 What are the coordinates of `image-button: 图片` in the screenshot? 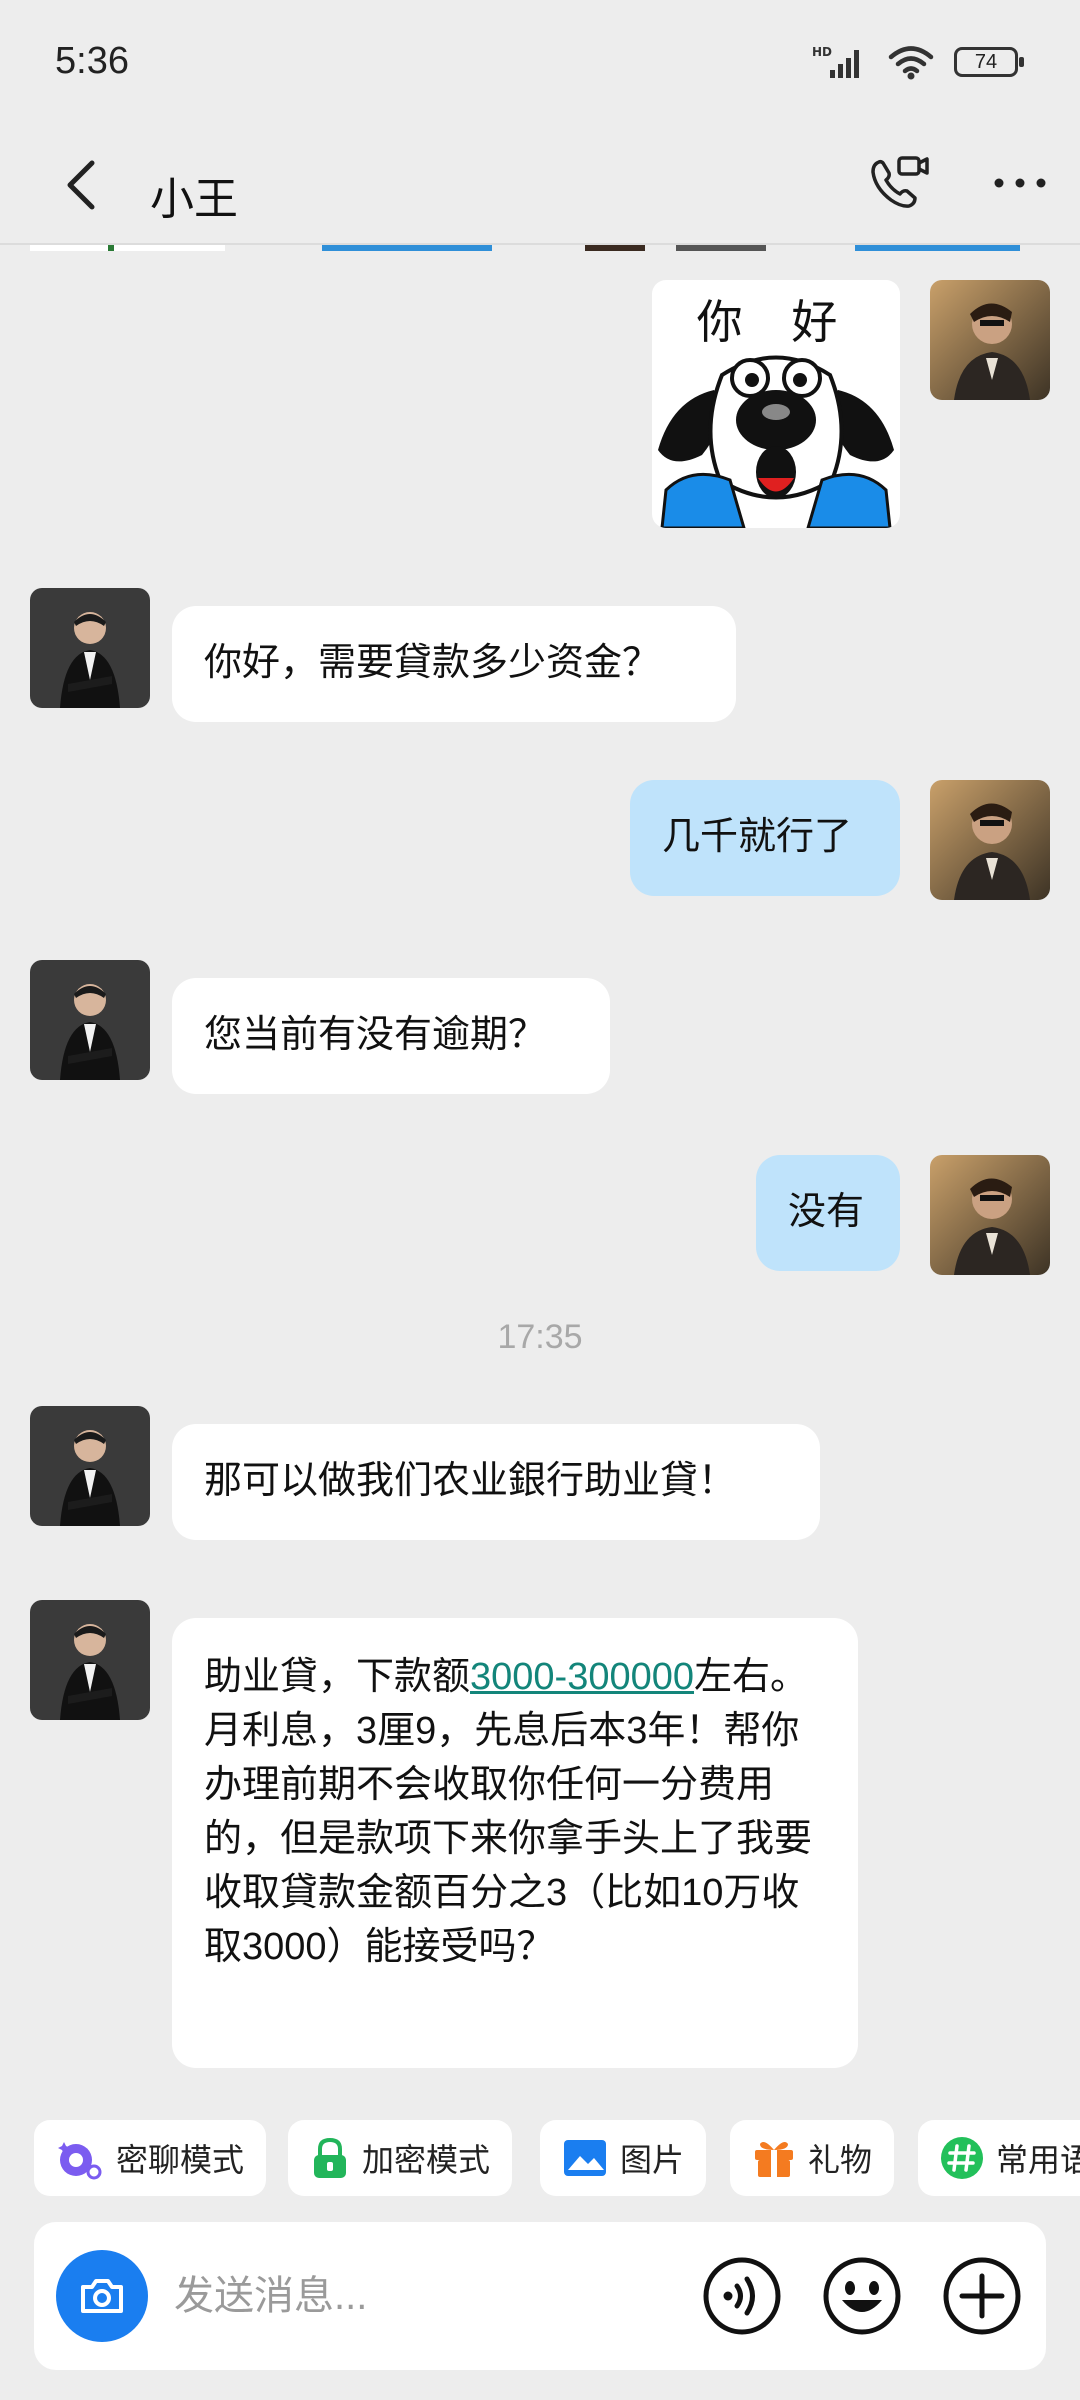 It's located at (623, 2158).